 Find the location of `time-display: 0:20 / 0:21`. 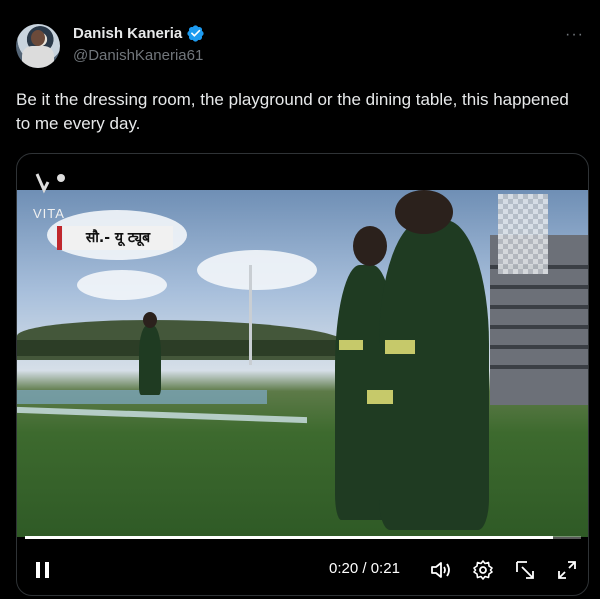

time-display: 0:20 / 0:21 is located at coordinates (364, 568).